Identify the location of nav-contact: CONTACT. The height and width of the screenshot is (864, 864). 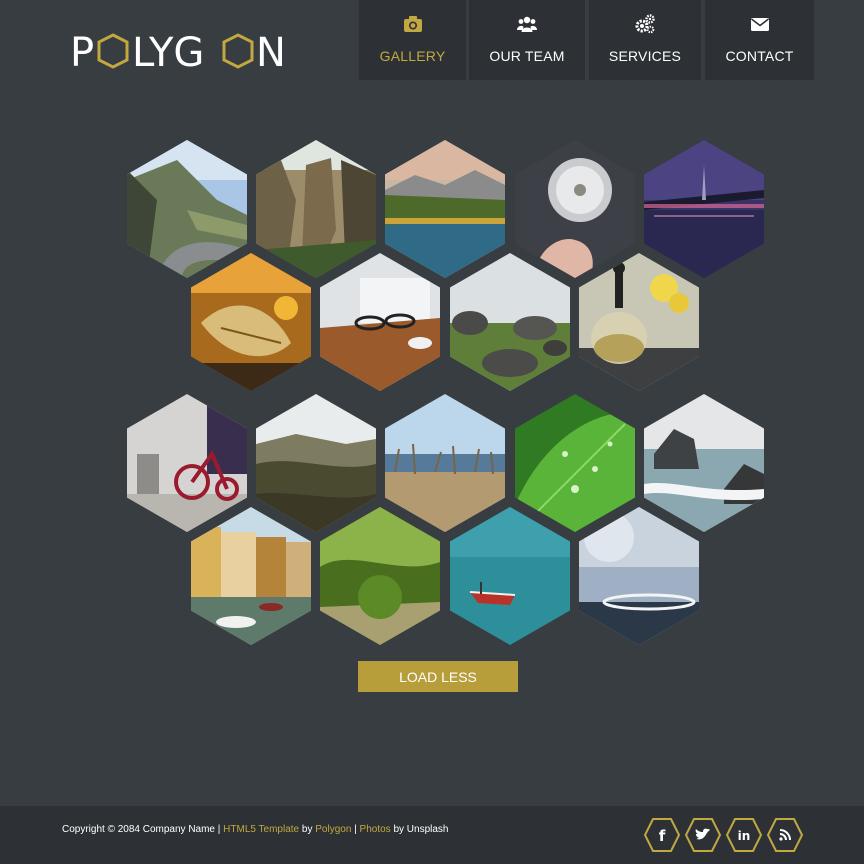
(759, 40).